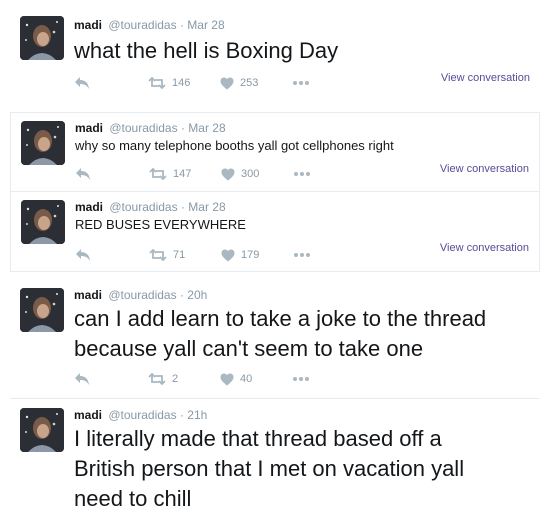 The image size is (550, 530). What do you see at coordinates (175, 379) in the screenshot?
I see `retweet-count: 2` at bounding box center [175, 379].